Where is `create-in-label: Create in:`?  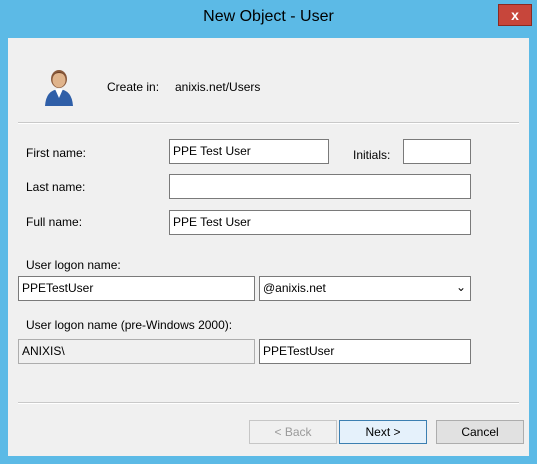 create-in-label: Create in: is located at coordinates (133, 87).